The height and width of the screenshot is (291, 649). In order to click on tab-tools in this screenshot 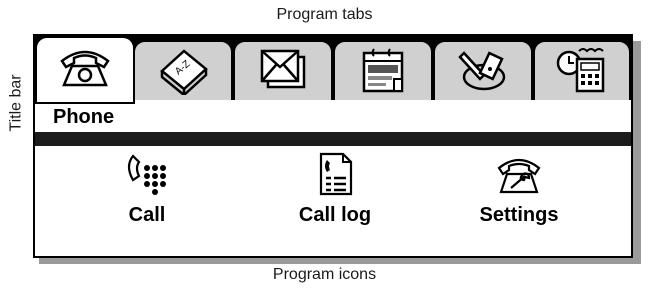, I will do `click(483, 71)`.